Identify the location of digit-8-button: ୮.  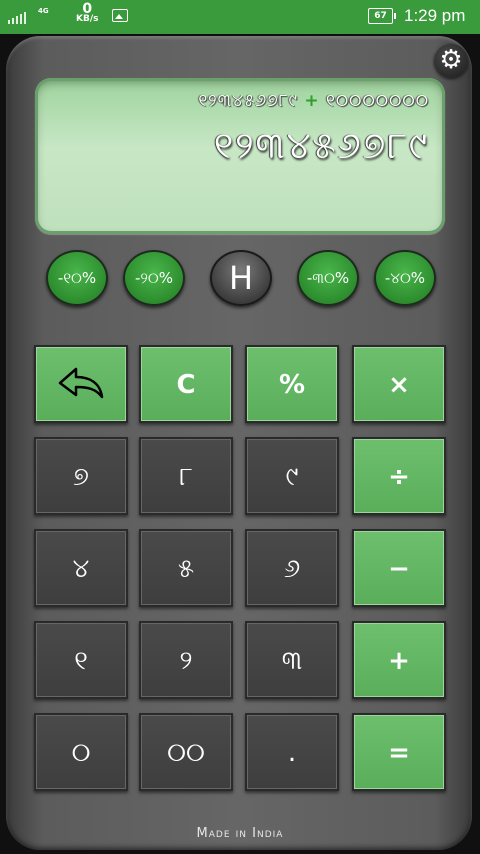
(186, 476).